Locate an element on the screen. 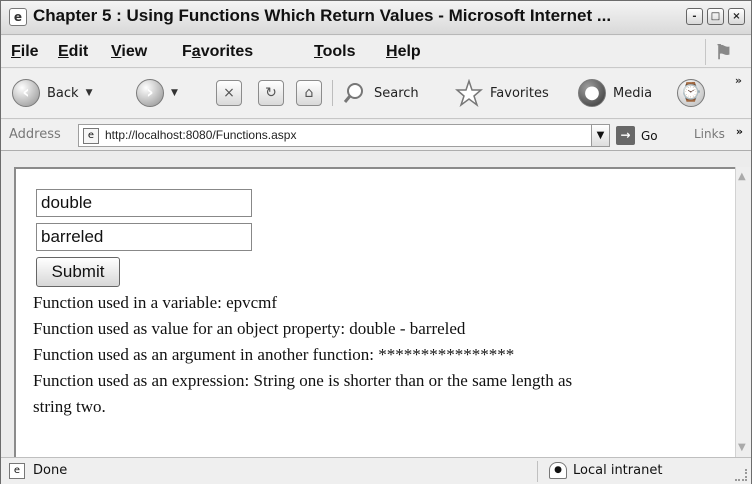 The width and height of the screenshot is (752, 484). stop-icon: × is located at coordinates (229, 93).